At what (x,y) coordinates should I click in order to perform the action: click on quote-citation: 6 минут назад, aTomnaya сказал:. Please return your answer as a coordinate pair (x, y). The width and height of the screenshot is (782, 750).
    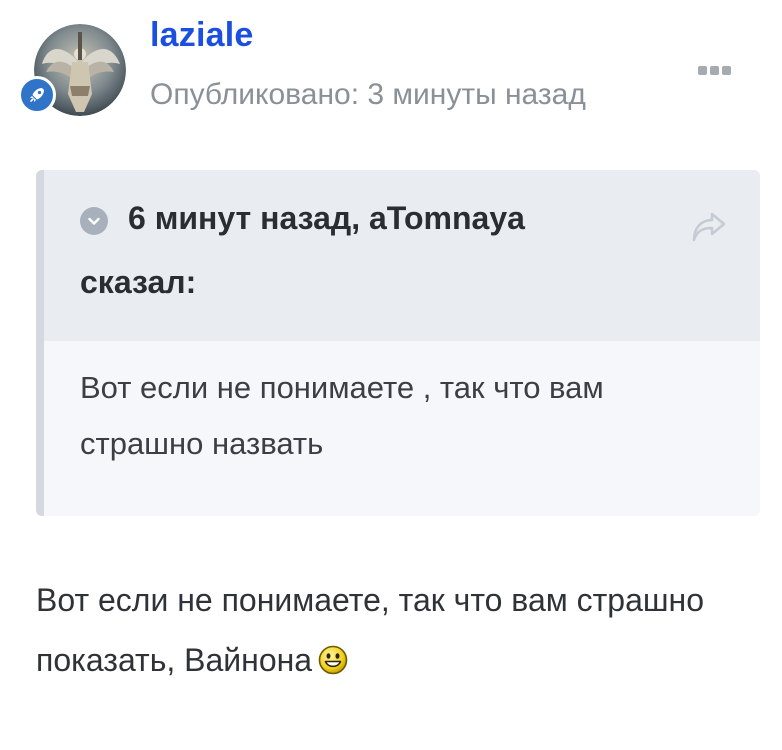
    Looking at the image, I should click on (360, 250).